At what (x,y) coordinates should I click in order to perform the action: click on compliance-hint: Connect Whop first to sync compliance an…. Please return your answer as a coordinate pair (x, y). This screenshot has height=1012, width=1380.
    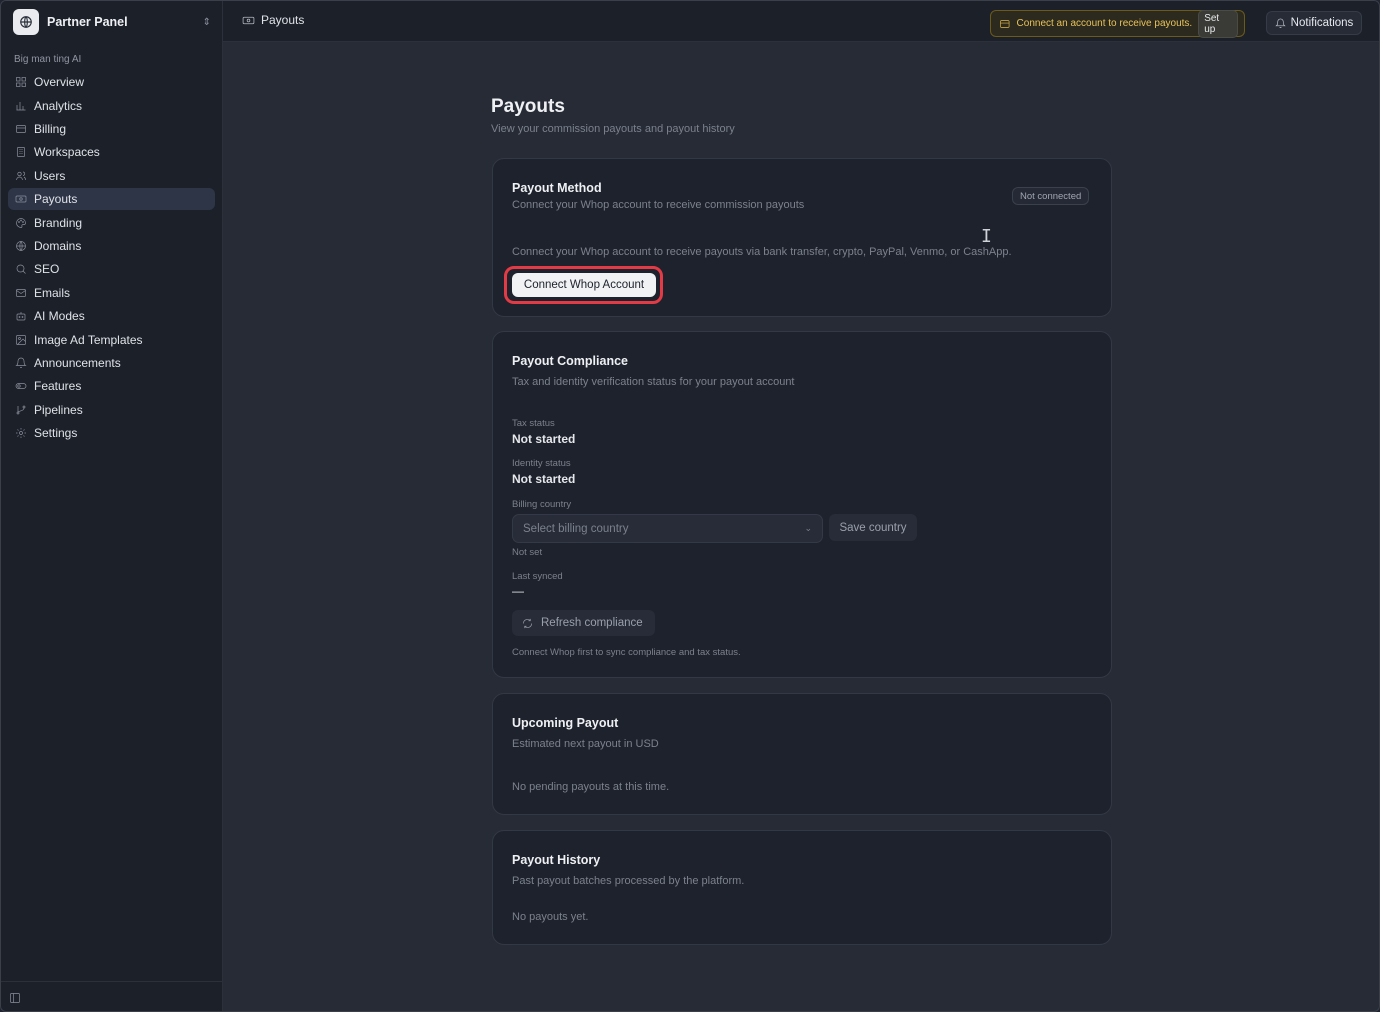
    Looking at the image, I should click on (626, 652).